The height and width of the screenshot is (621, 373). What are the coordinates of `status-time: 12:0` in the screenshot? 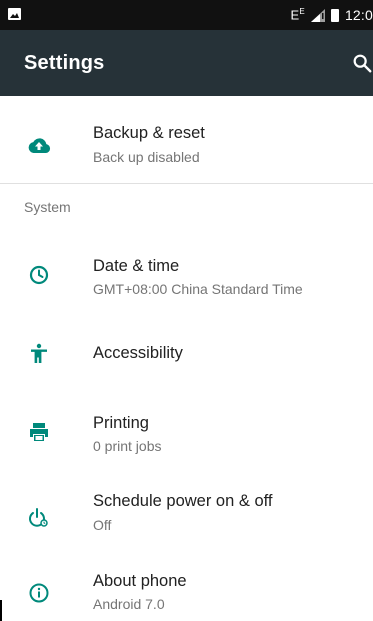 It's located at (358, 15).